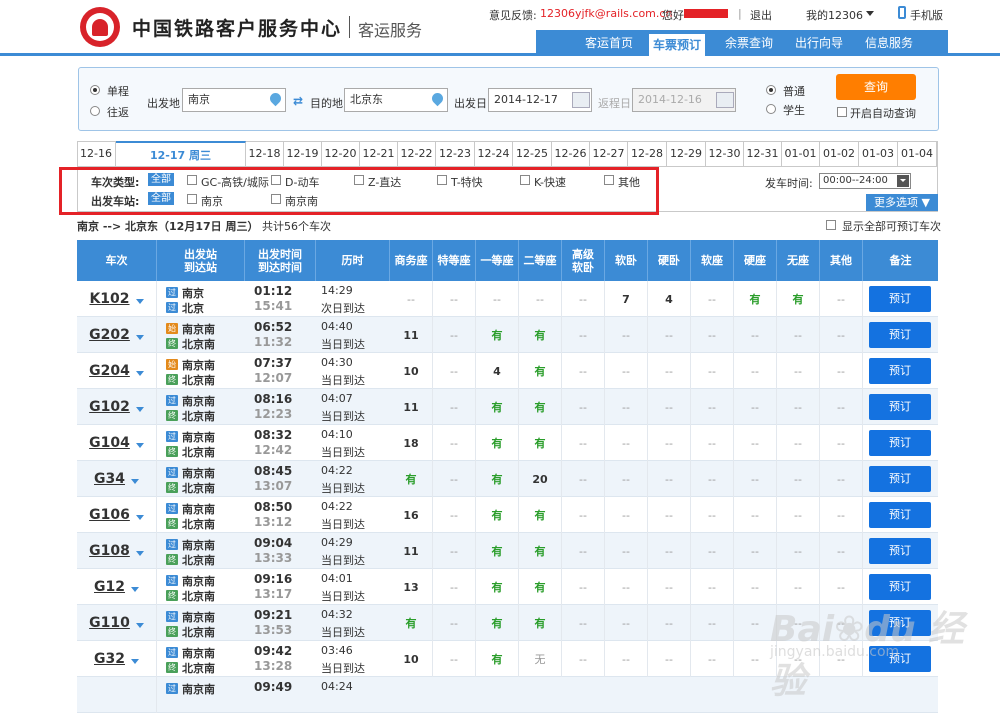 Image resolution: width=1000 pixels, height=713 pixels. I want to click on nav-home: 客运首页, so click(609, 43).